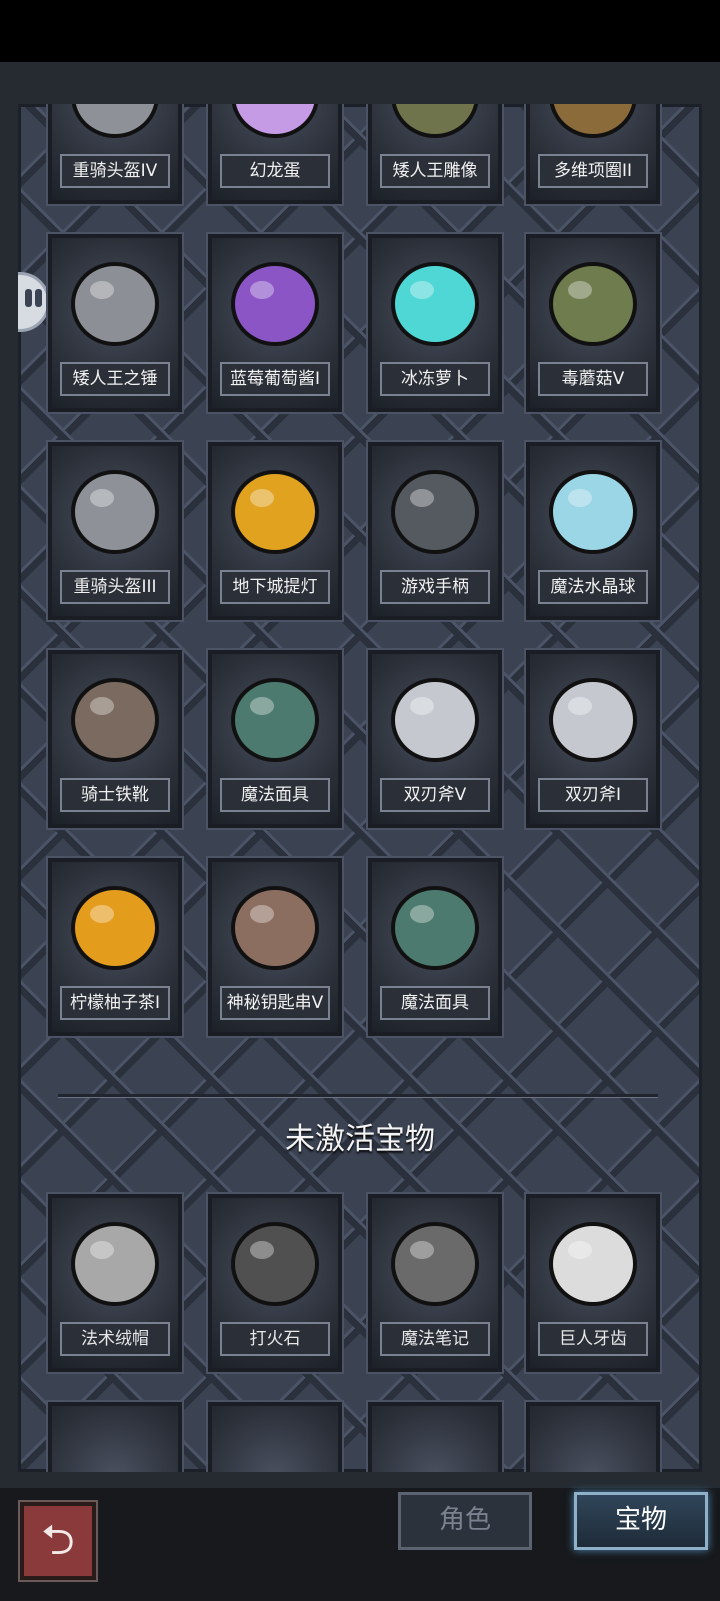  I want to click on item-card: 矮人王之锤, so click(115, 323).